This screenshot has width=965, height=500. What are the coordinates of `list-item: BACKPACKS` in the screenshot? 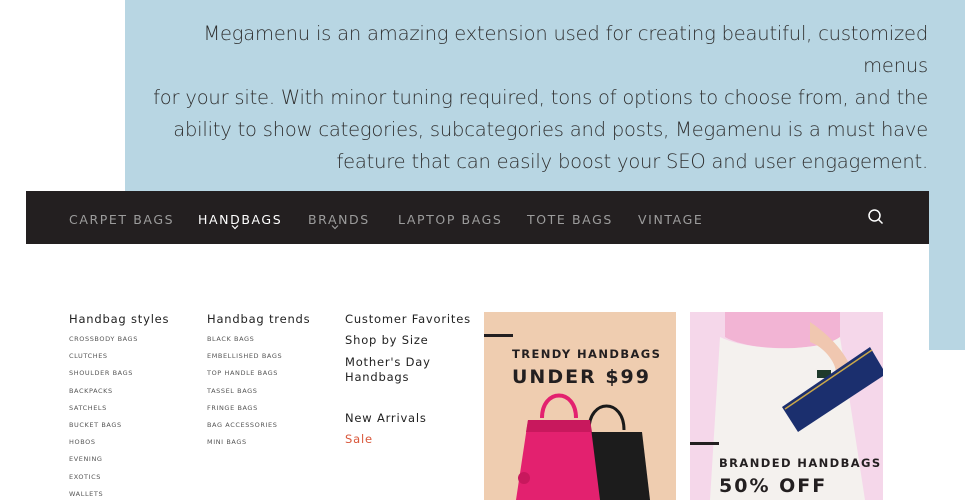 It's located at (103, 391).